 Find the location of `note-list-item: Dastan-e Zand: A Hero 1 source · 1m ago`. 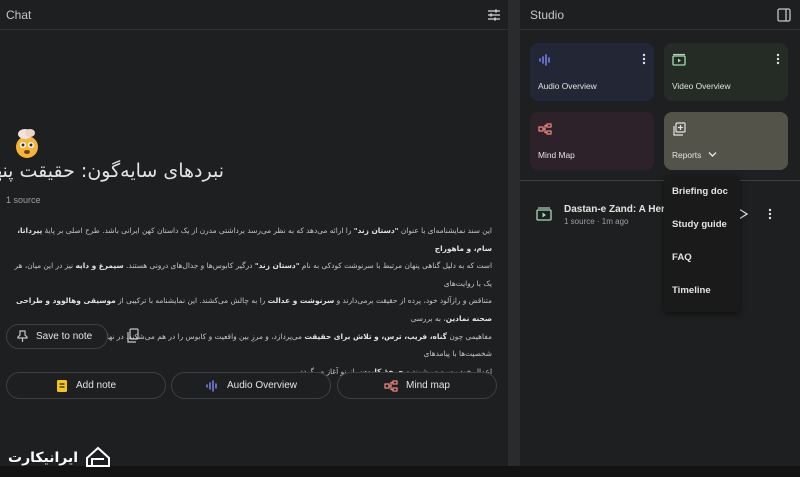

note-list-item: Dastan-e Zand: A Hero 1 source · 1m ago is located at coordinates (660, 216).